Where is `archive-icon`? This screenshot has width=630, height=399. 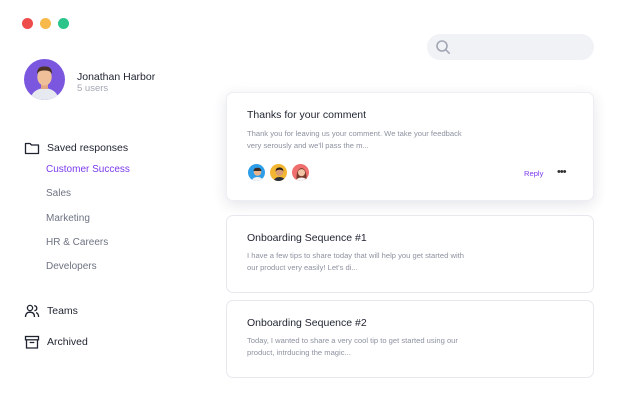 archive-icon is located at coordinates (32, 342).